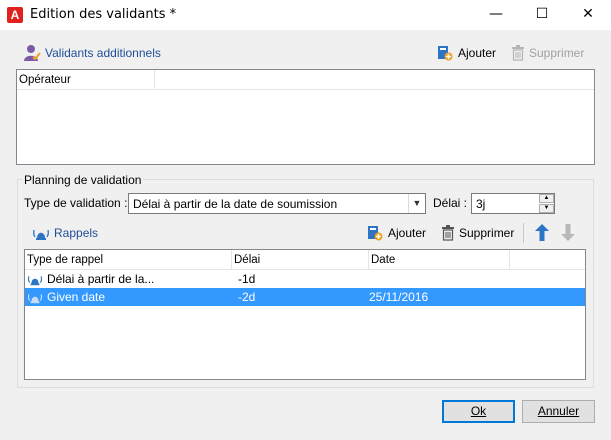  I want to click on window-title: Edition des validants *, so click(103, 14).